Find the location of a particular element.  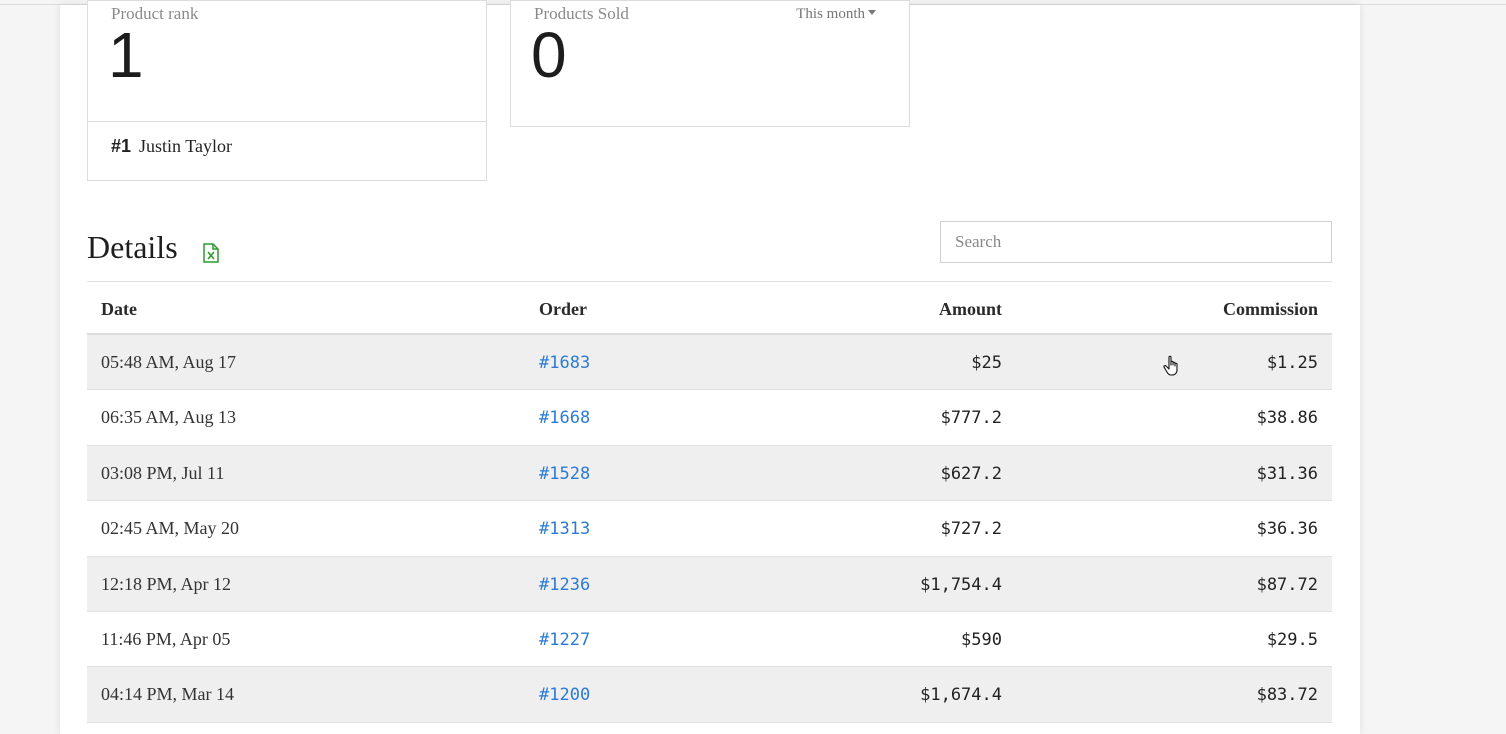

period-dropdown: This month is located at coordinates (836, 14).